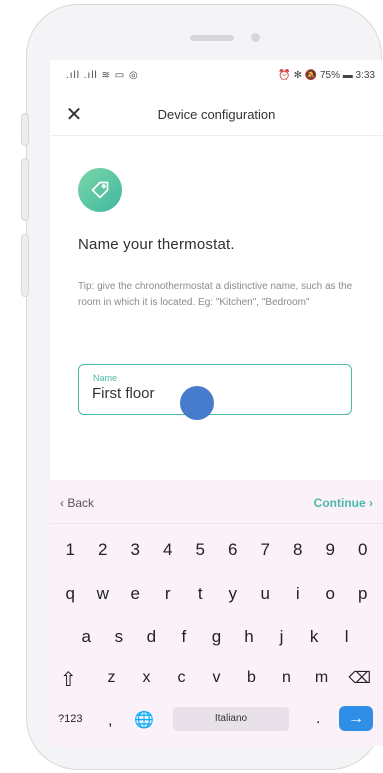 The width and height of the screenshot is (383, 773). Describe the element at coordinates (330, 594) in the screenshot. I see `key: o` at that location.